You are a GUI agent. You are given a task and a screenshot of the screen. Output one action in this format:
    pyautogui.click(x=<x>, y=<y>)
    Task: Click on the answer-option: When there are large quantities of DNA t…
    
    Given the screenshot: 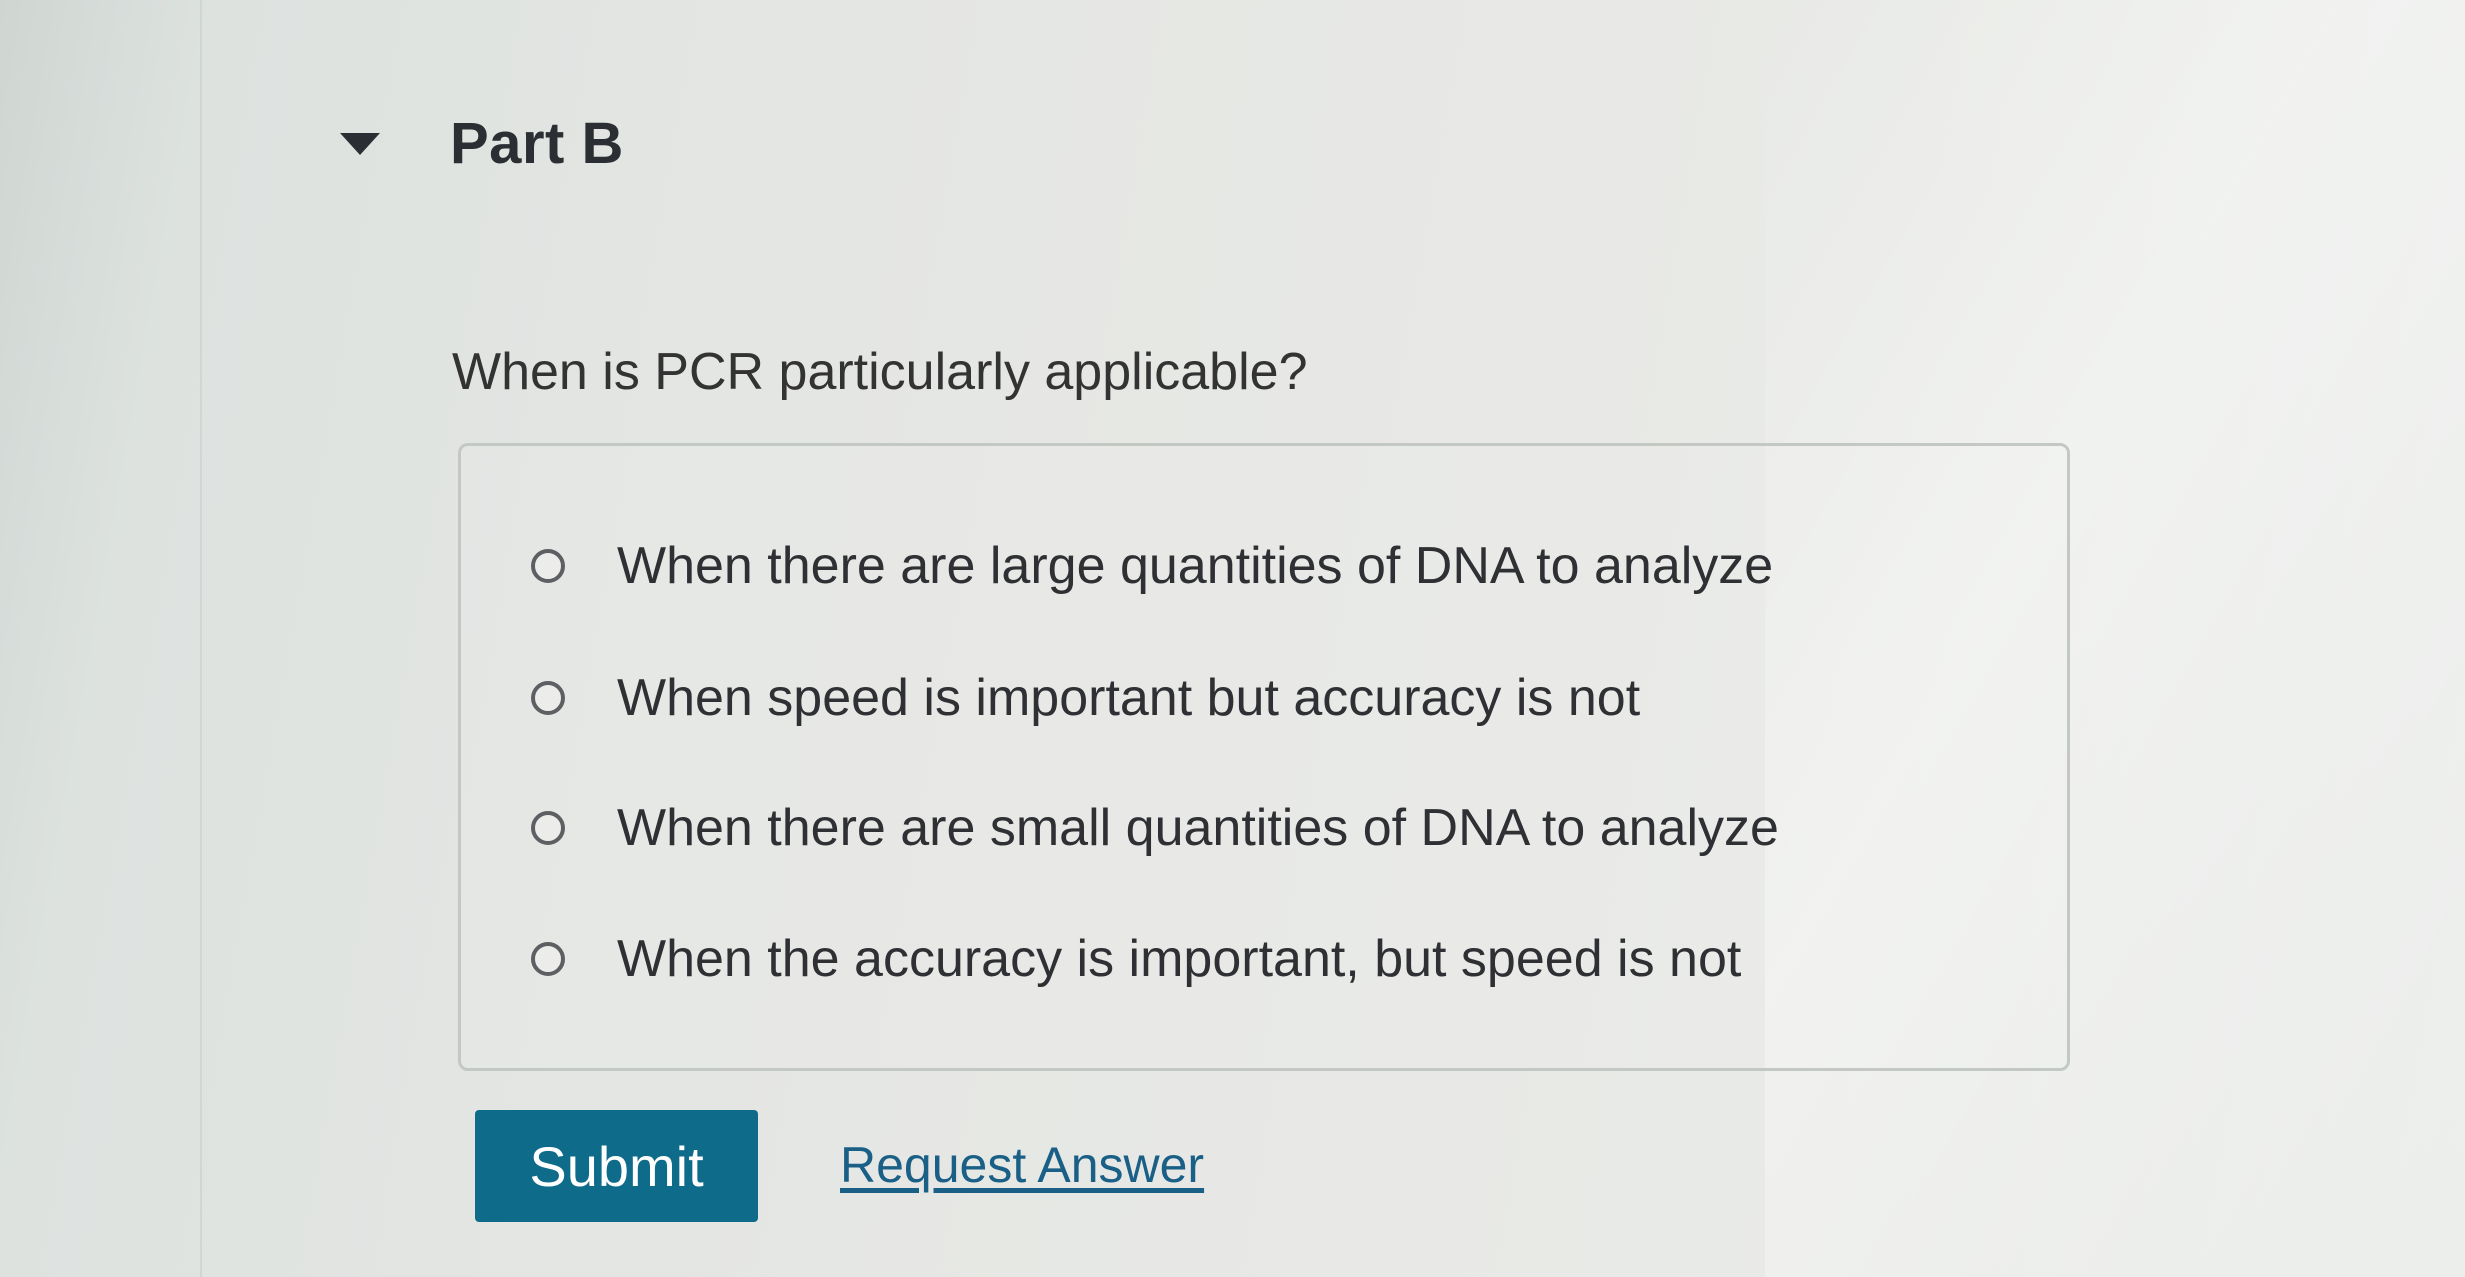 What is the action you would take?
    pyautogui.click(x=1152, y=566)
    